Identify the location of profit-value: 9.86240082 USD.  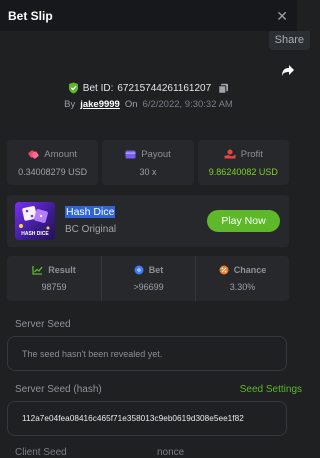
(243, 171).